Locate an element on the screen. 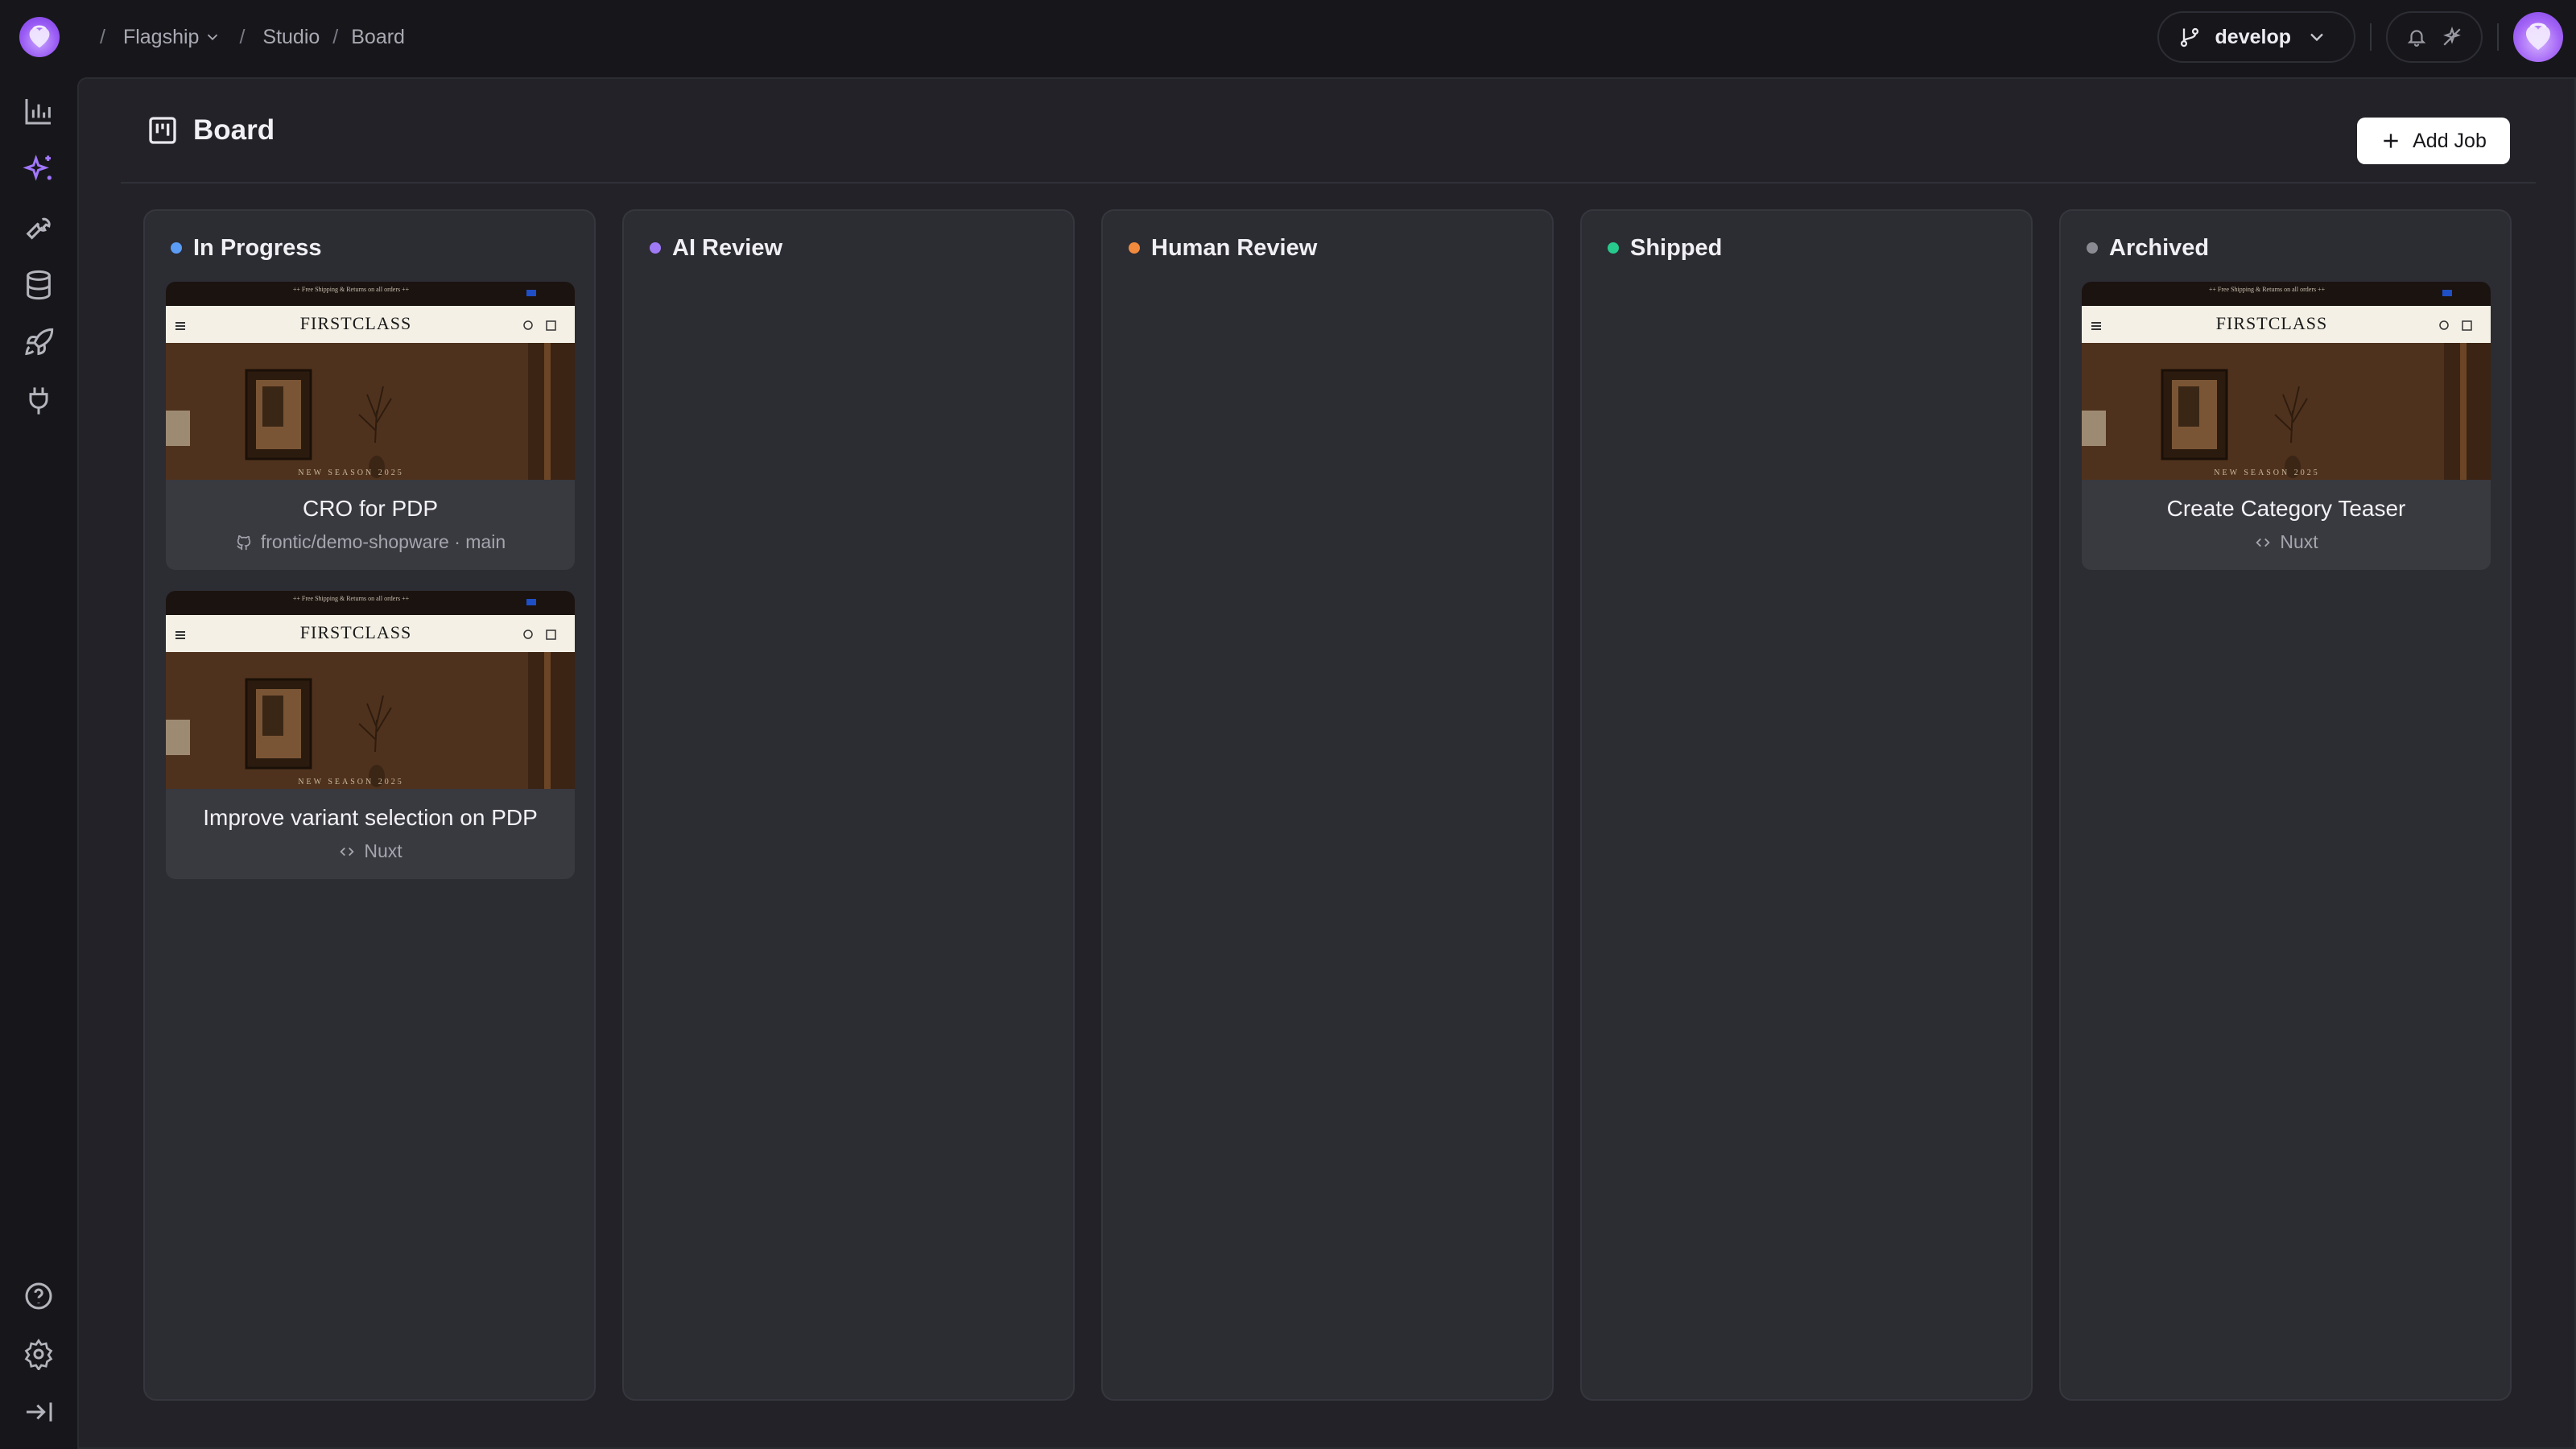  org-name: Flagship is located at coordinates (161, 36).